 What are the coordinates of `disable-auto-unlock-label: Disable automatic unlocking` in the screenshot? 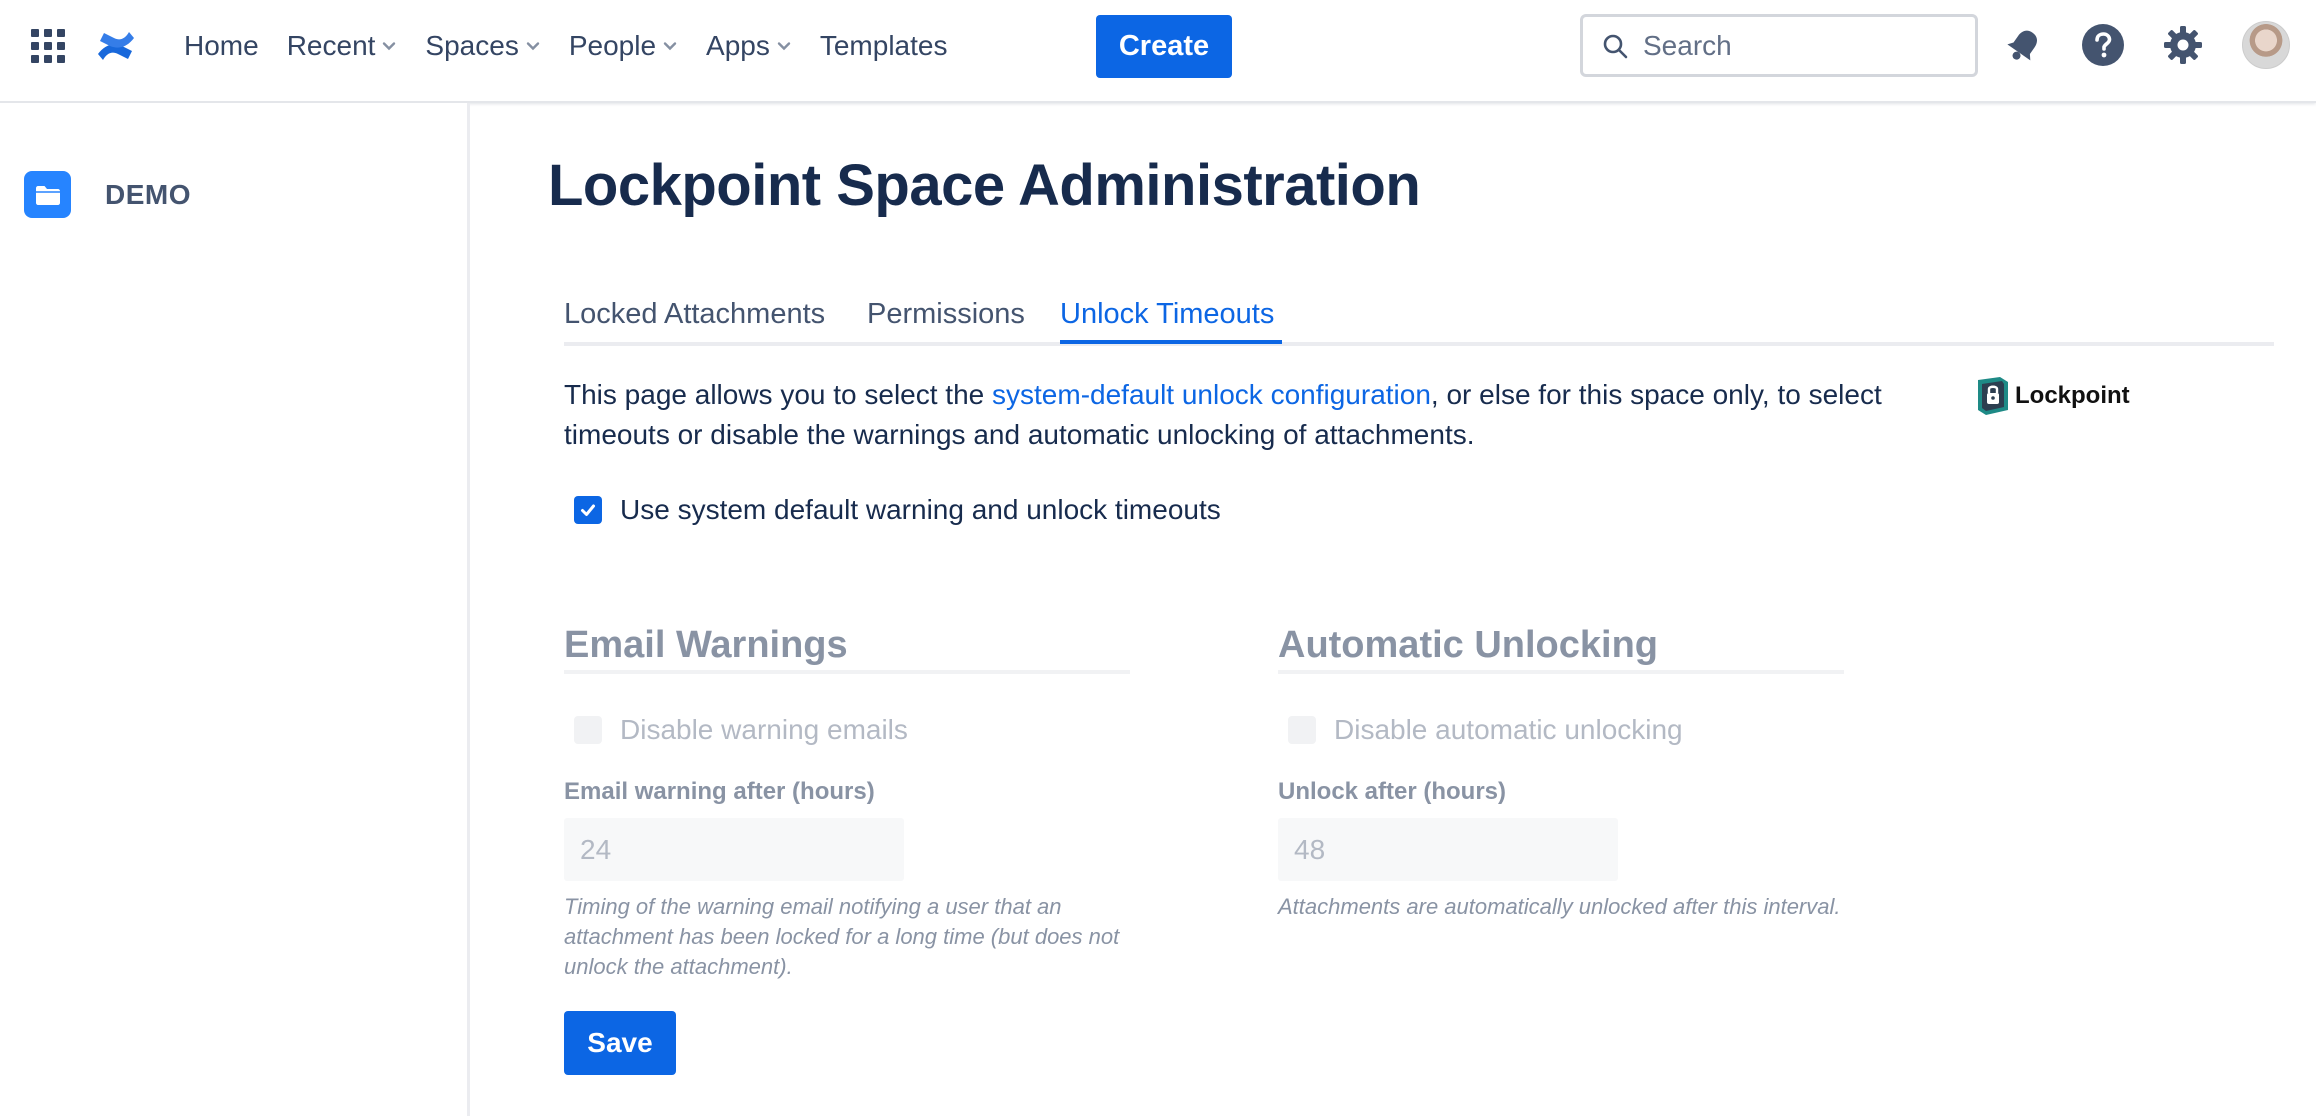 It's located at (1508, 729).